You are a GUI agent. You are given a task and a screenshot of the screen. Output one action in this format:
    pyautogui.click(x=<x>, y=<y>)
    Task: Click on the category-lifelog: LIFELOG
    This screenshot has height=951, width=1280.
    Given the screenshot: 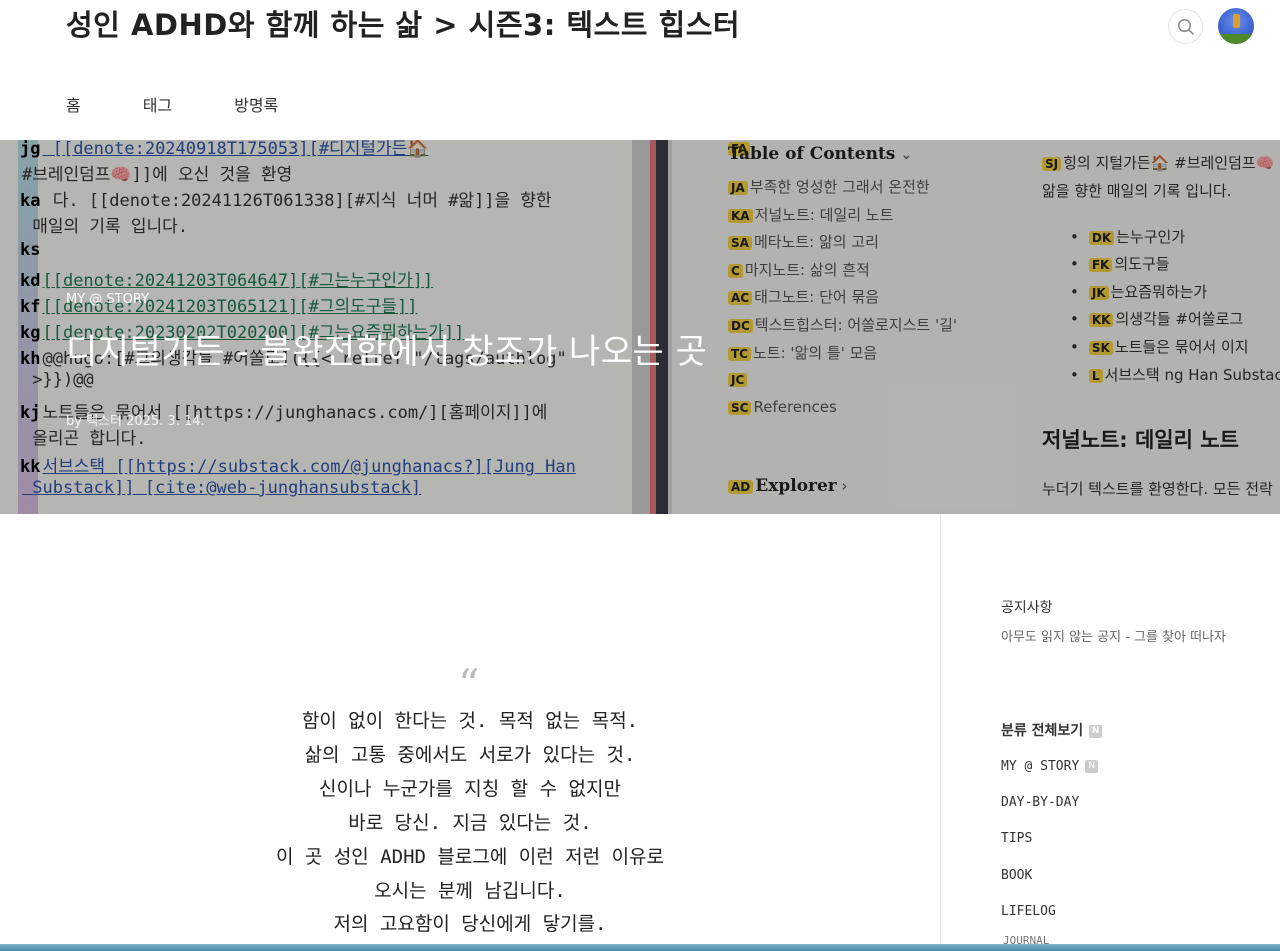 What is the action you would take?
    pyautogui.click(x=1028, y=911)
    